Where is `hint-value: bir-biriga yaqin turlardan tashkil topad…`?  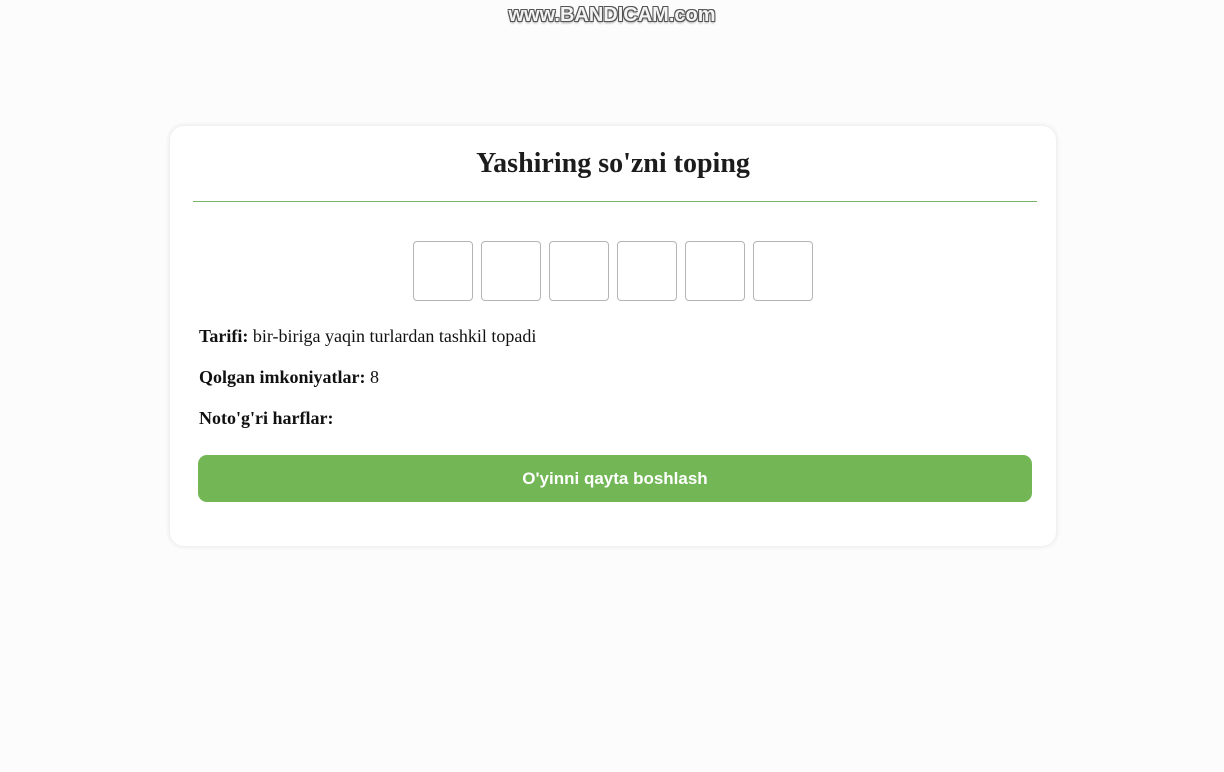
hint-value: bir-biriga yaqin turlardan tashkil topad… is located at coordinates (394, 336).